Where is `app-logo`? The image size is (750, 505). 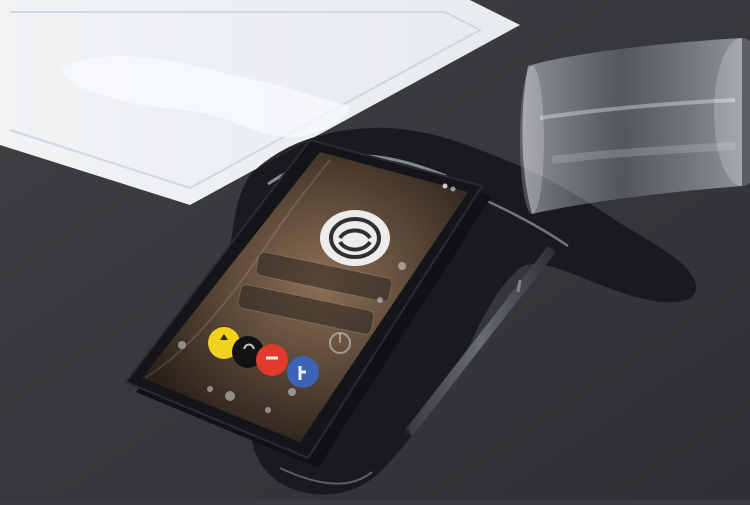
app-logo is located at coordinates (355, 238).